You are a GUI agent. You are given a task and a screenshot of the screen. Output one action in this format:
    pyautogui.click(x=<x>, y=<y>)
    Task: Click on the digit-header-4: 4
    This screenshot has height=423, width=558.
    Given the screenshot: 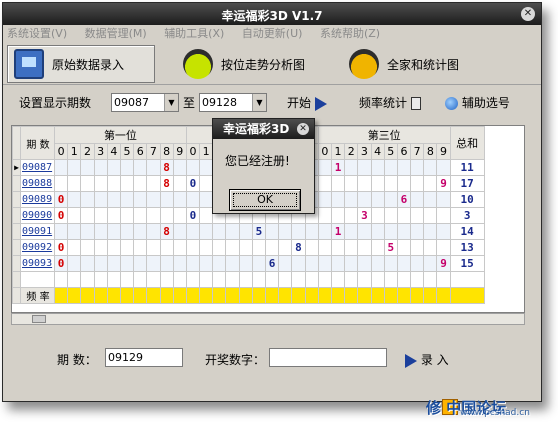 What is the action you would take?
    pyautogui.click(x=377, y=151)
    